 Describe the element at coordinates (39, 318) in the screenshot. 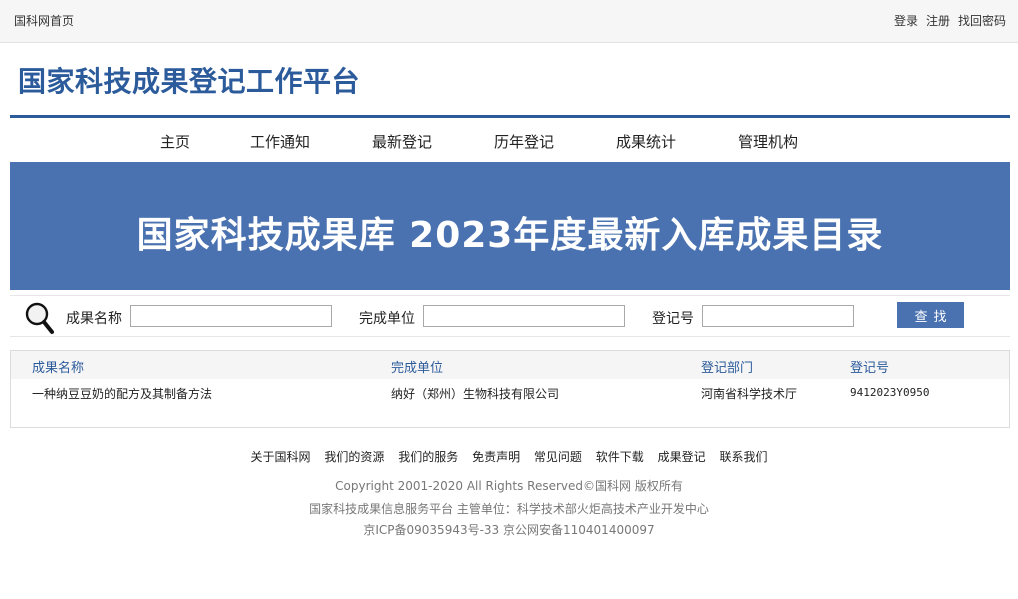

I see `magnifier-icon` at that location.